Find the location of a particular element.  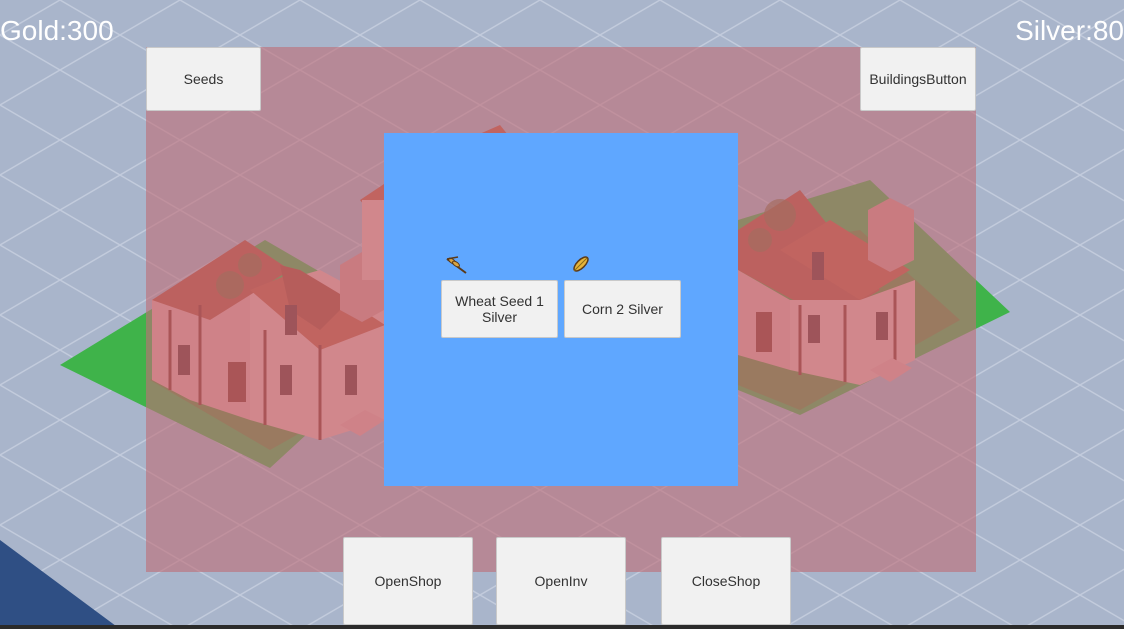

open-shop-button: OpenShop is located at coordinates (408, 581).